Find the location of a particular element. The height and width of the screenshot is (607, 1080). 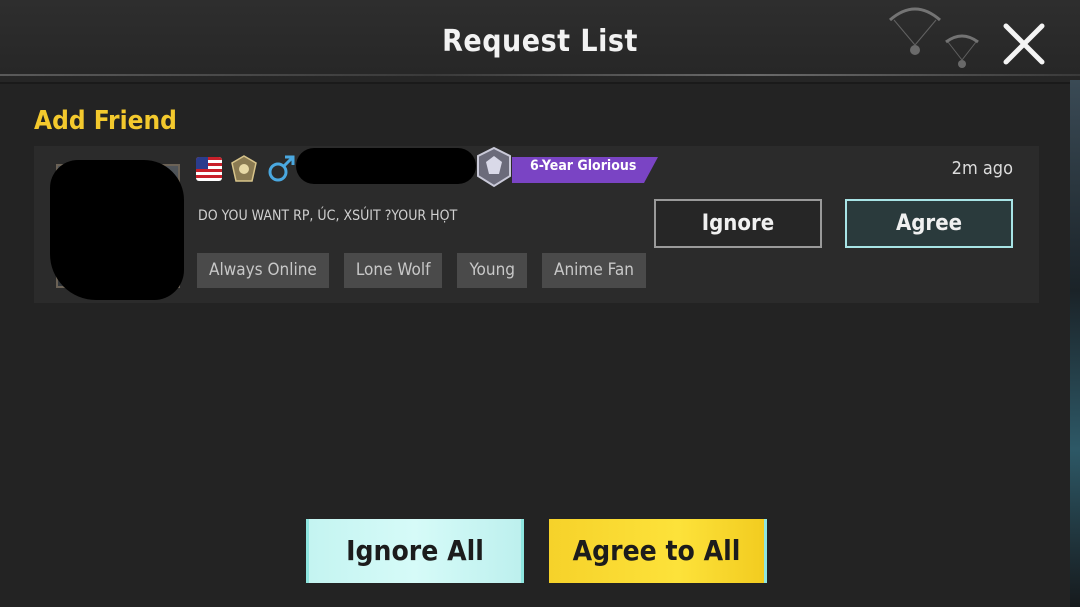

male-icon is located at coordinates (281, 168).